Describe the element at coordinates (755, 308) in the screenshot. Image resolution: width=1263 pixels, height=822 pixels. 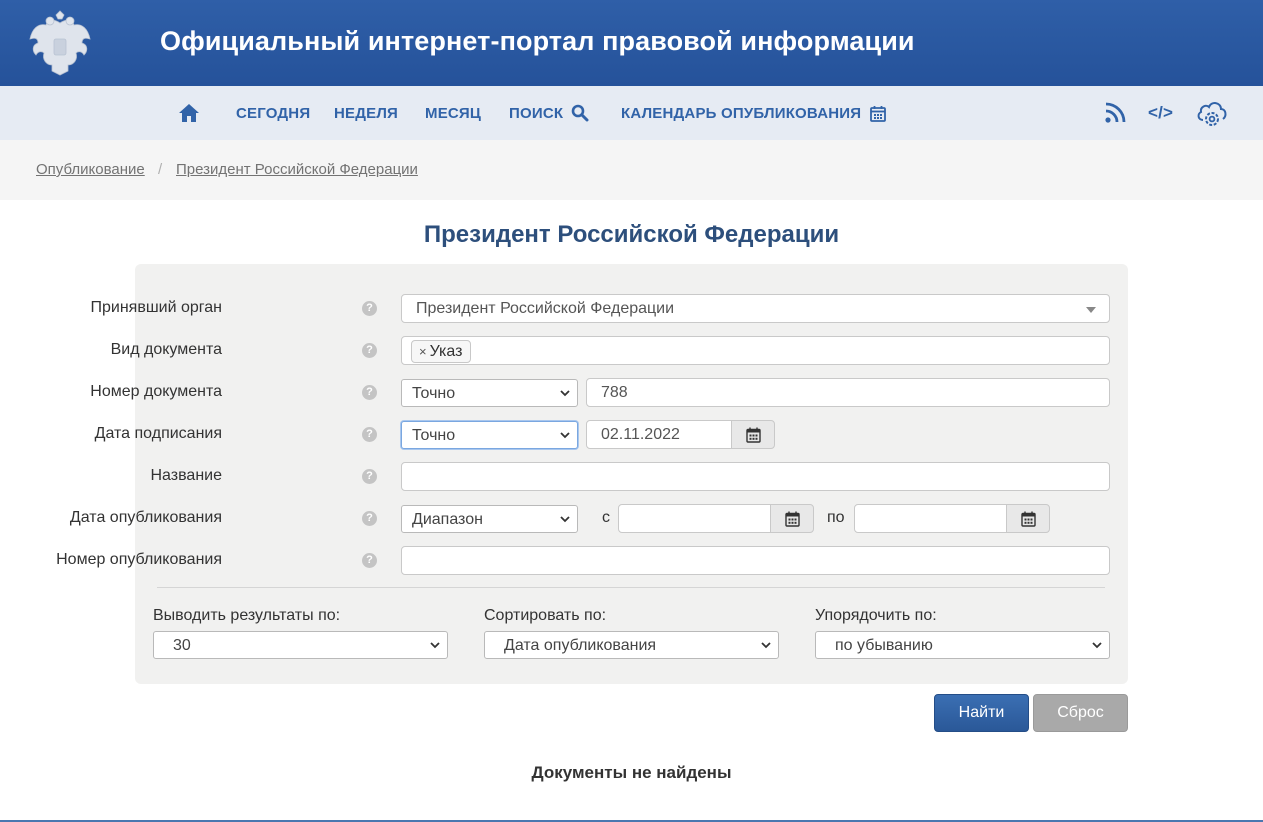
I see `authority-select: Президент Российской Федерации` at that location.